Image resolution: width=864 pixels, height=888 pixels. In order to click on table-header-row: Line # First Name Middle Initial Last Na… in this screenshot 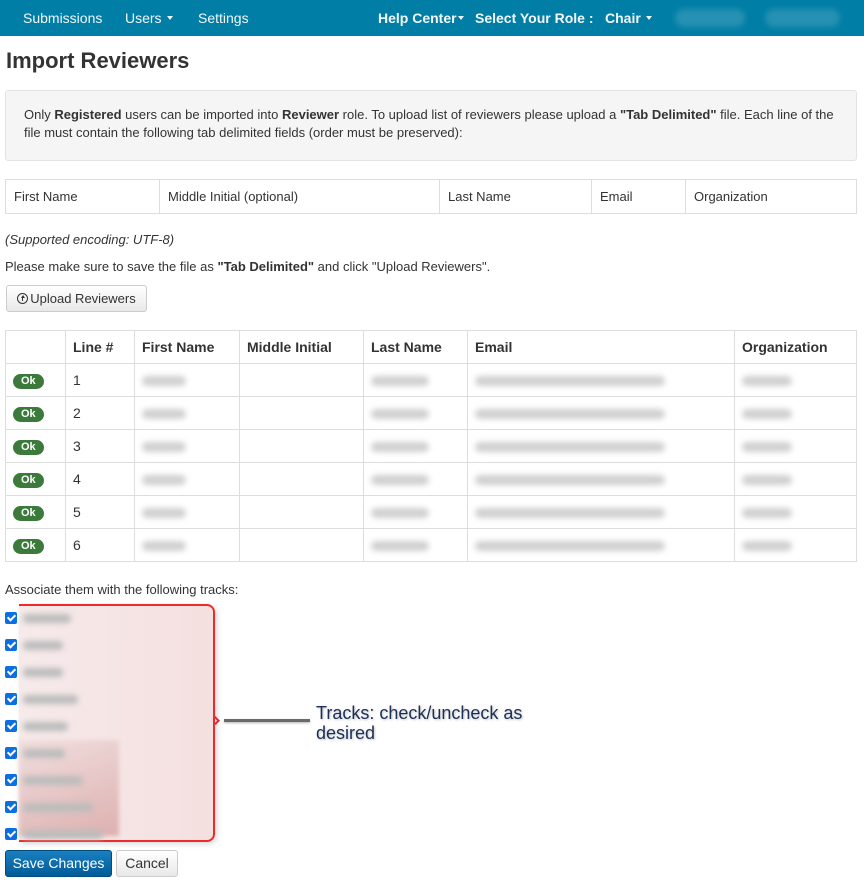, I will do `click(431, 347)`.